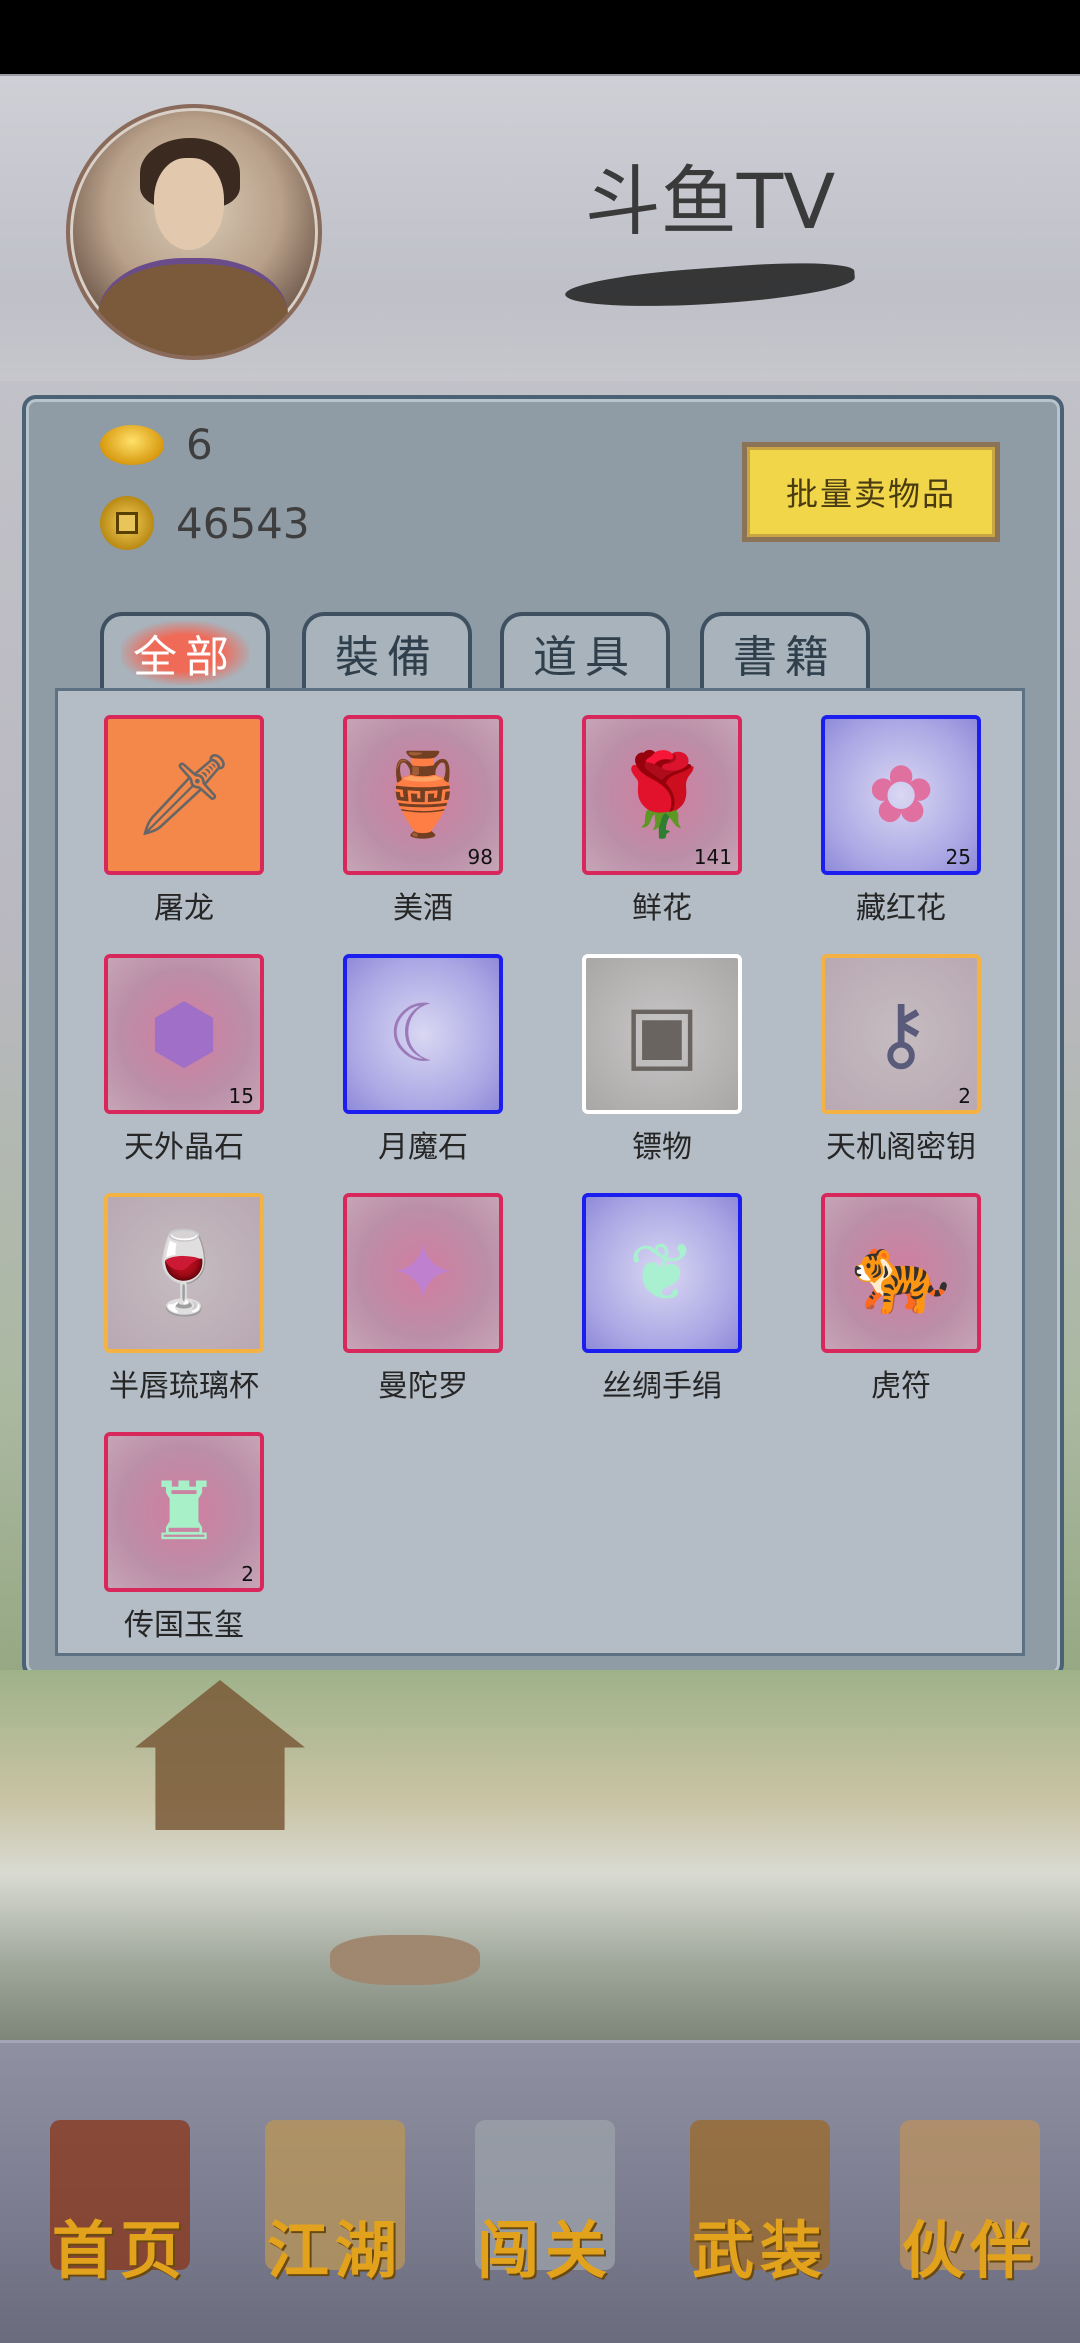 The width and height of the screenshot is (1080, 2343). I want to click on copper-coin-icon, so click(127, 523).